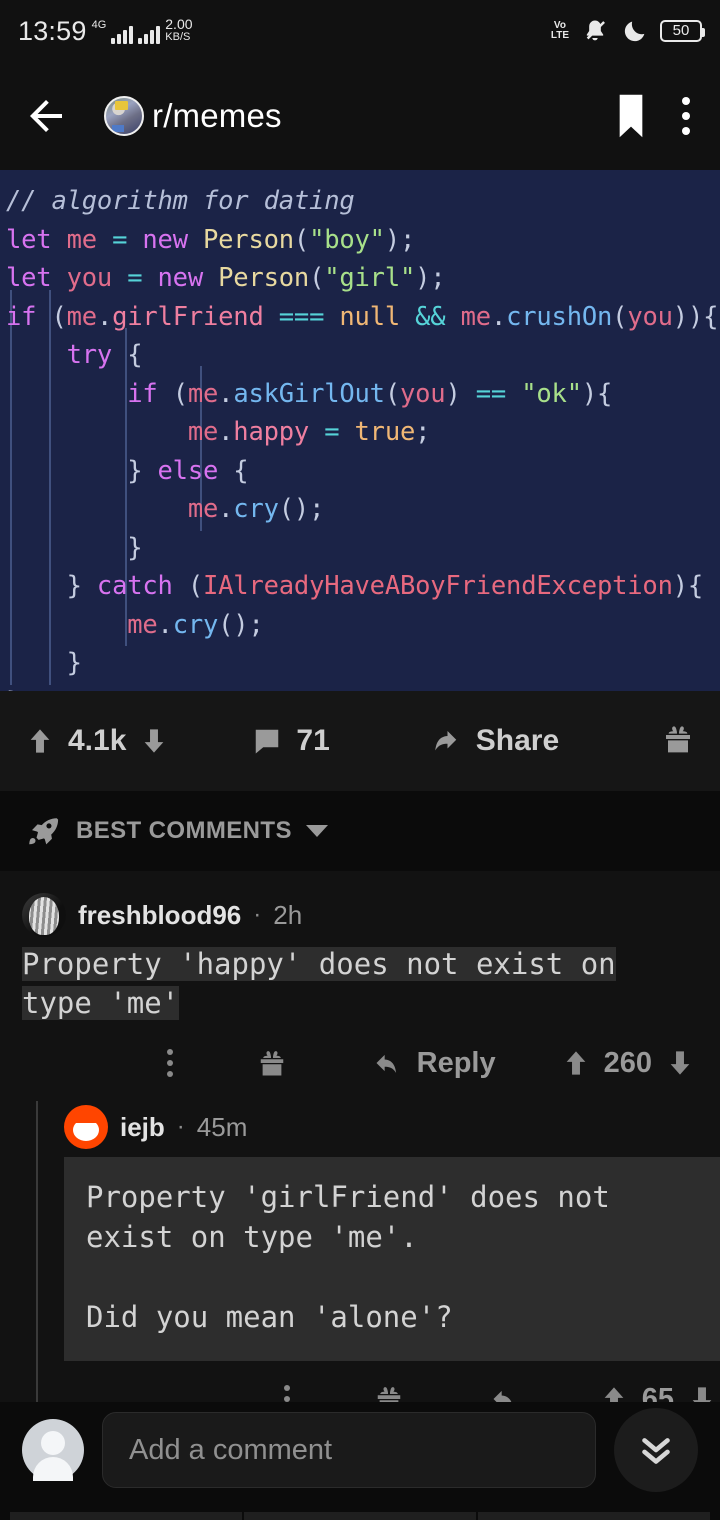  Describe the element at coordinates (46, 116) in the screenshot. I see `back-arrow-icon` at that location.